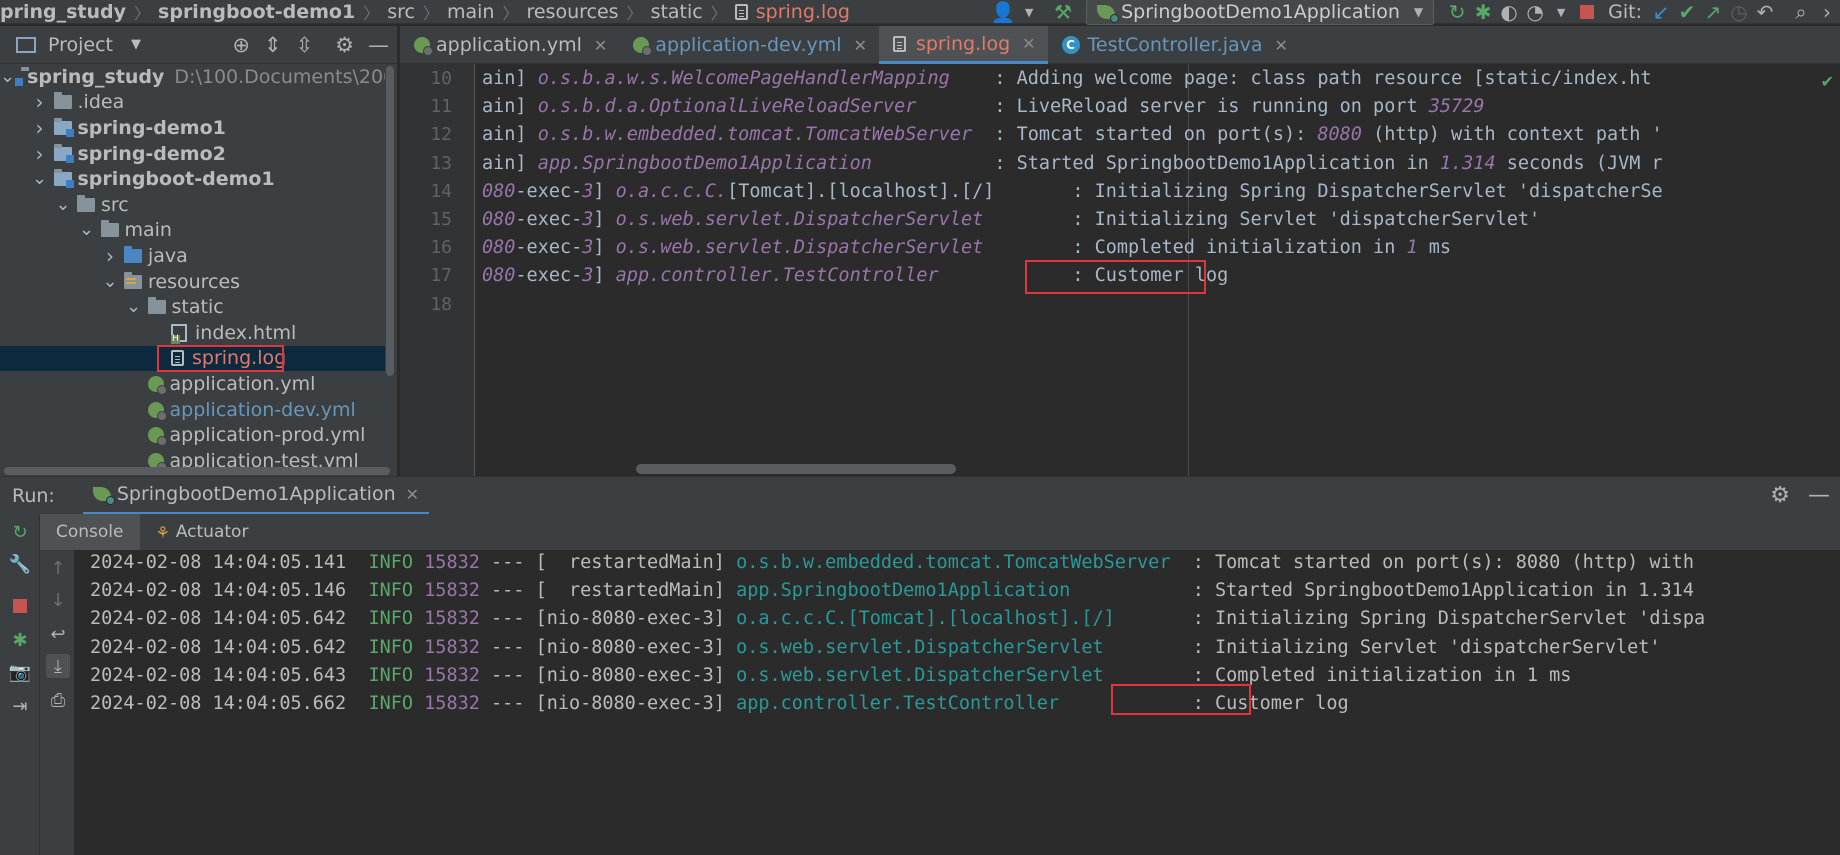 Image resolution: width=1840 pixels, height=855 pixels. What do you see at coordinates (20, 672) in the screenshot?
I see `camera-icon: 📷` at bounding box center [20, 672].